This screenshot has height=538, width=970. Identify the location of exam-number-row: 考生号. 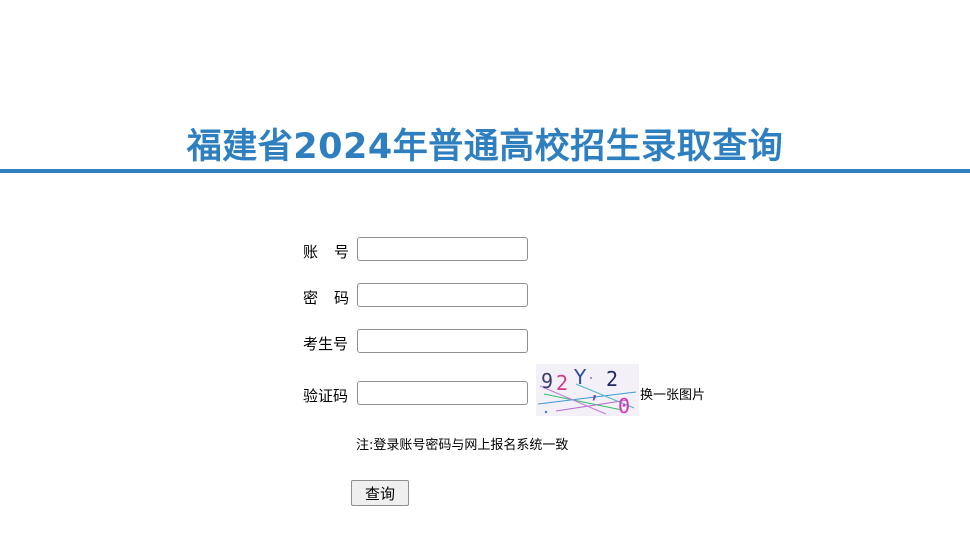
(485, 342).